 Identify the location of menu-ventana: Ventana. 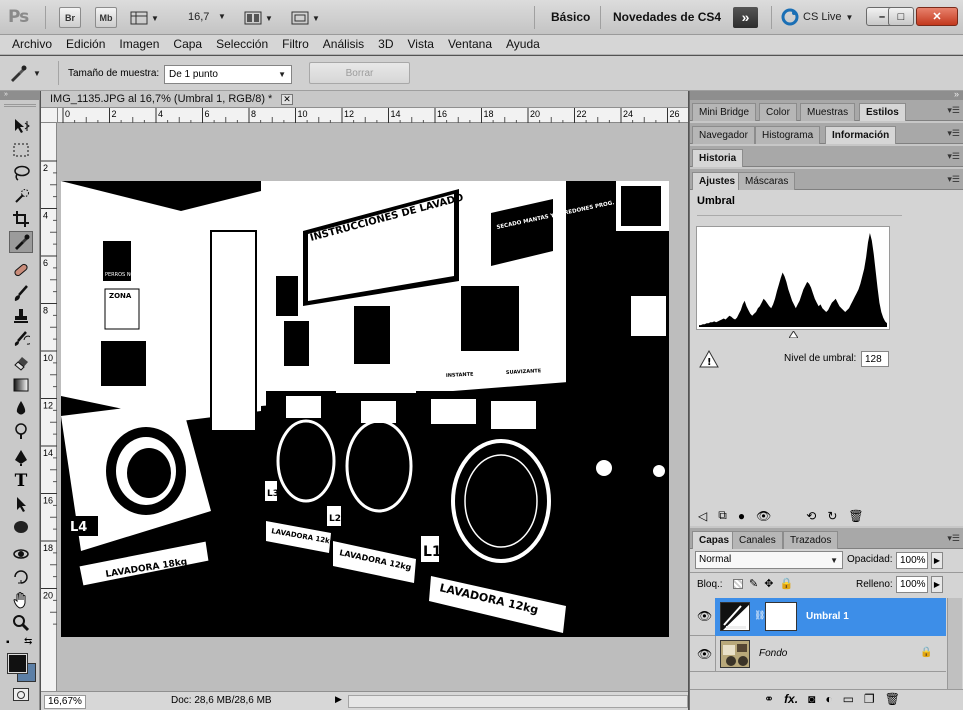
(470, 44).